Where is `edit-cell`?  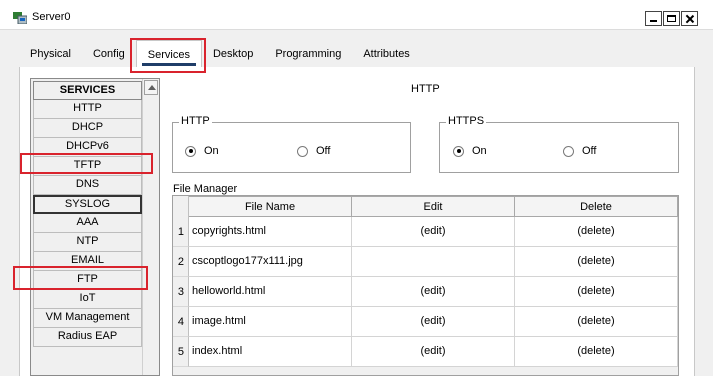 edit-cell is located at coordinates (433, 262).